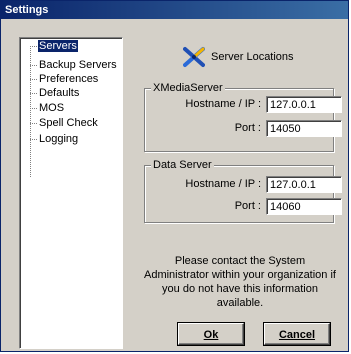 The image size is (351, 354). Describe the element at coordinates (59, 139) in the screenshot. I see `nav-item-label: Logging` at that location.